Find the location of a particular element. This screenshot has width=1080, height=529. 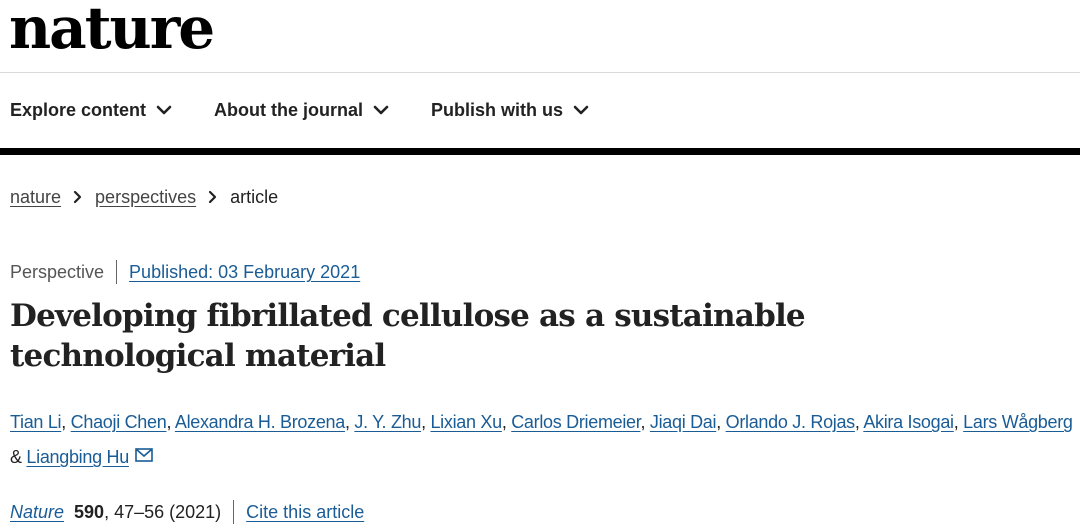

nav-about-the-journal-label: About the journal is located at coordinates (289, 110).